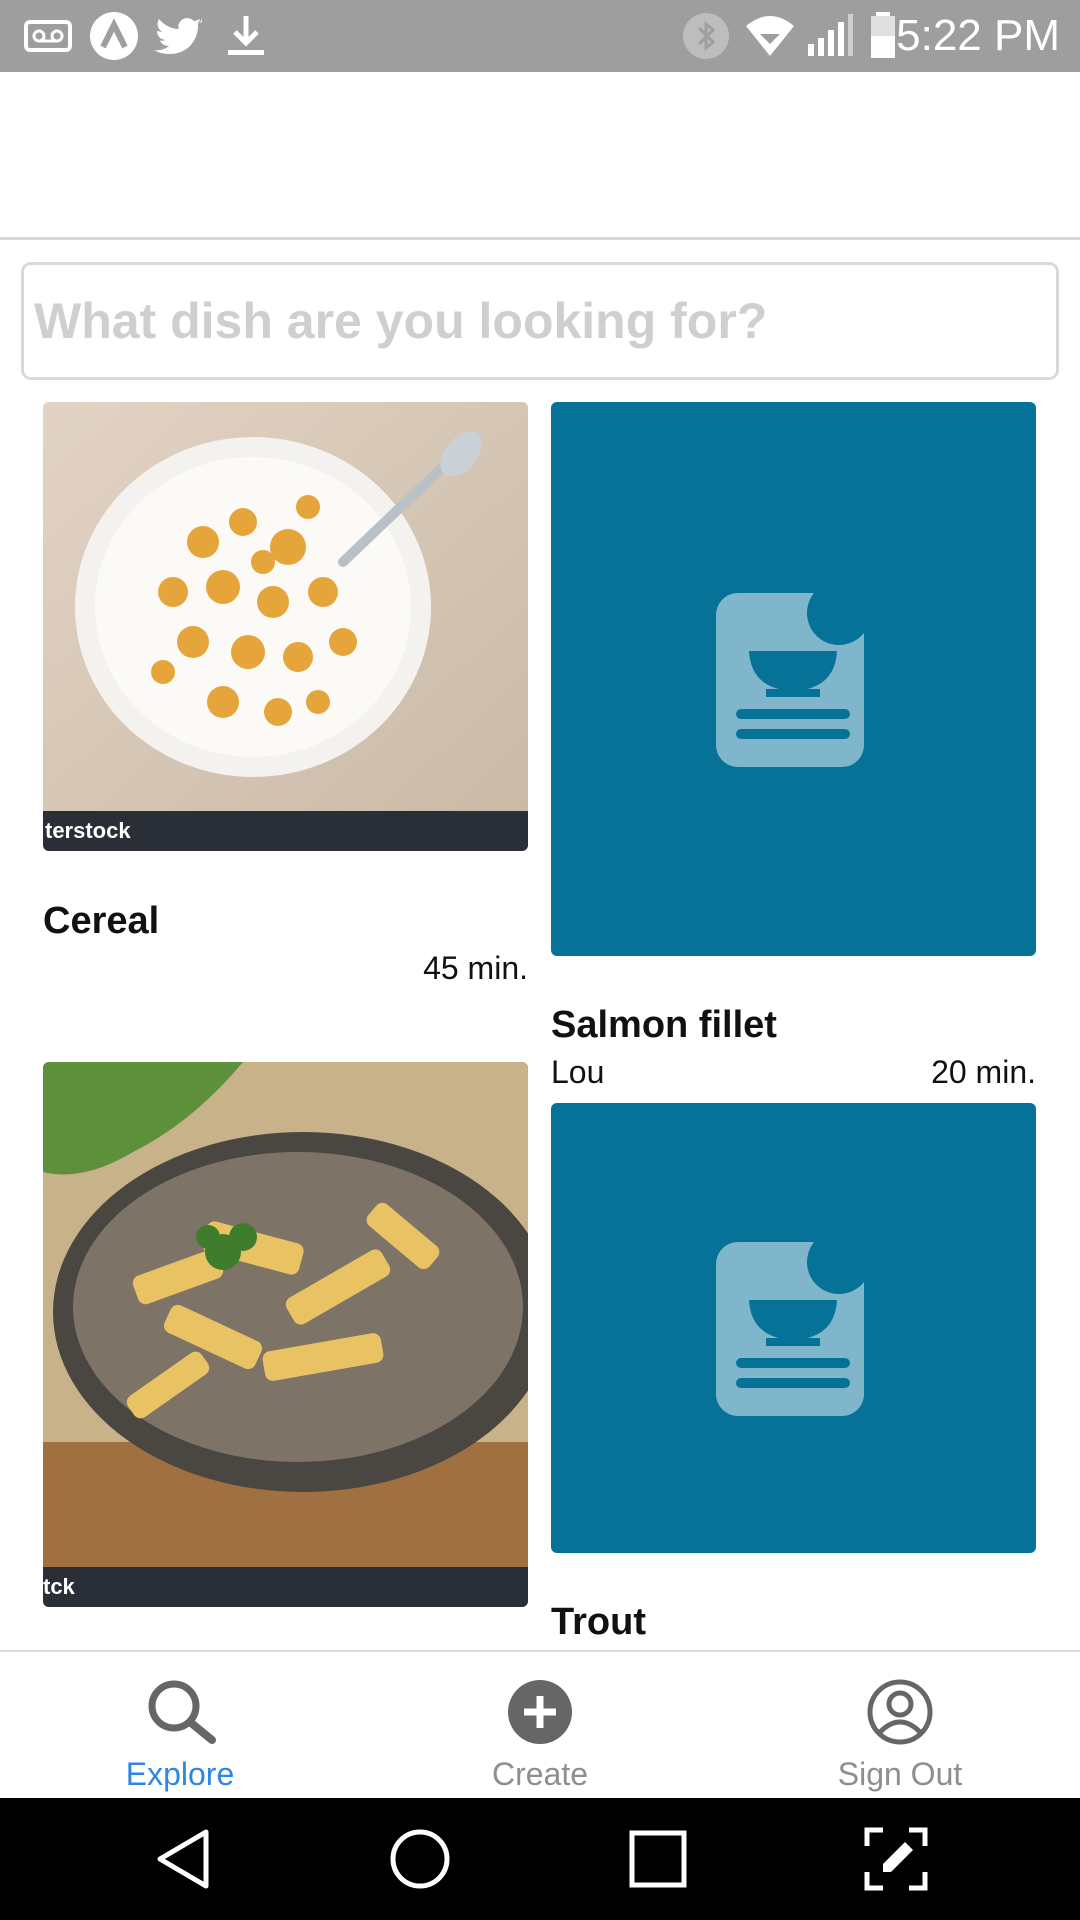 This screenshot has width=1080, height=1920. I want to click on voicemail-icon, so click(48, 36).